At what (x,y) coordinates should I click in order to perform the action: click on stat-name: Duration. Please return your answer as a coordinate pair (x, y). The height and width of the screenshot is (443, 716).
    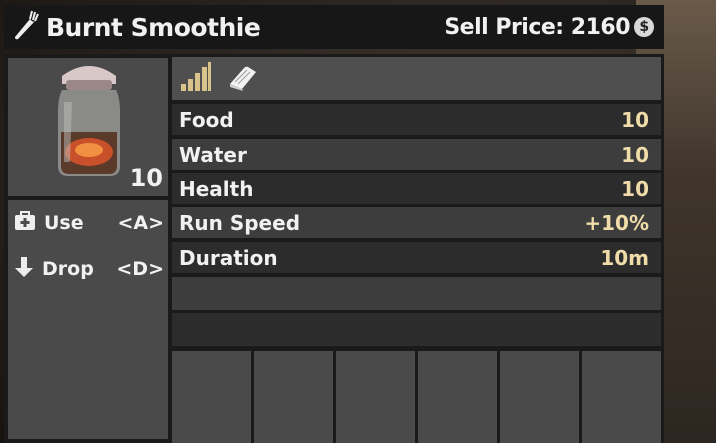
    Looking at the image, I should click on (228, 257).